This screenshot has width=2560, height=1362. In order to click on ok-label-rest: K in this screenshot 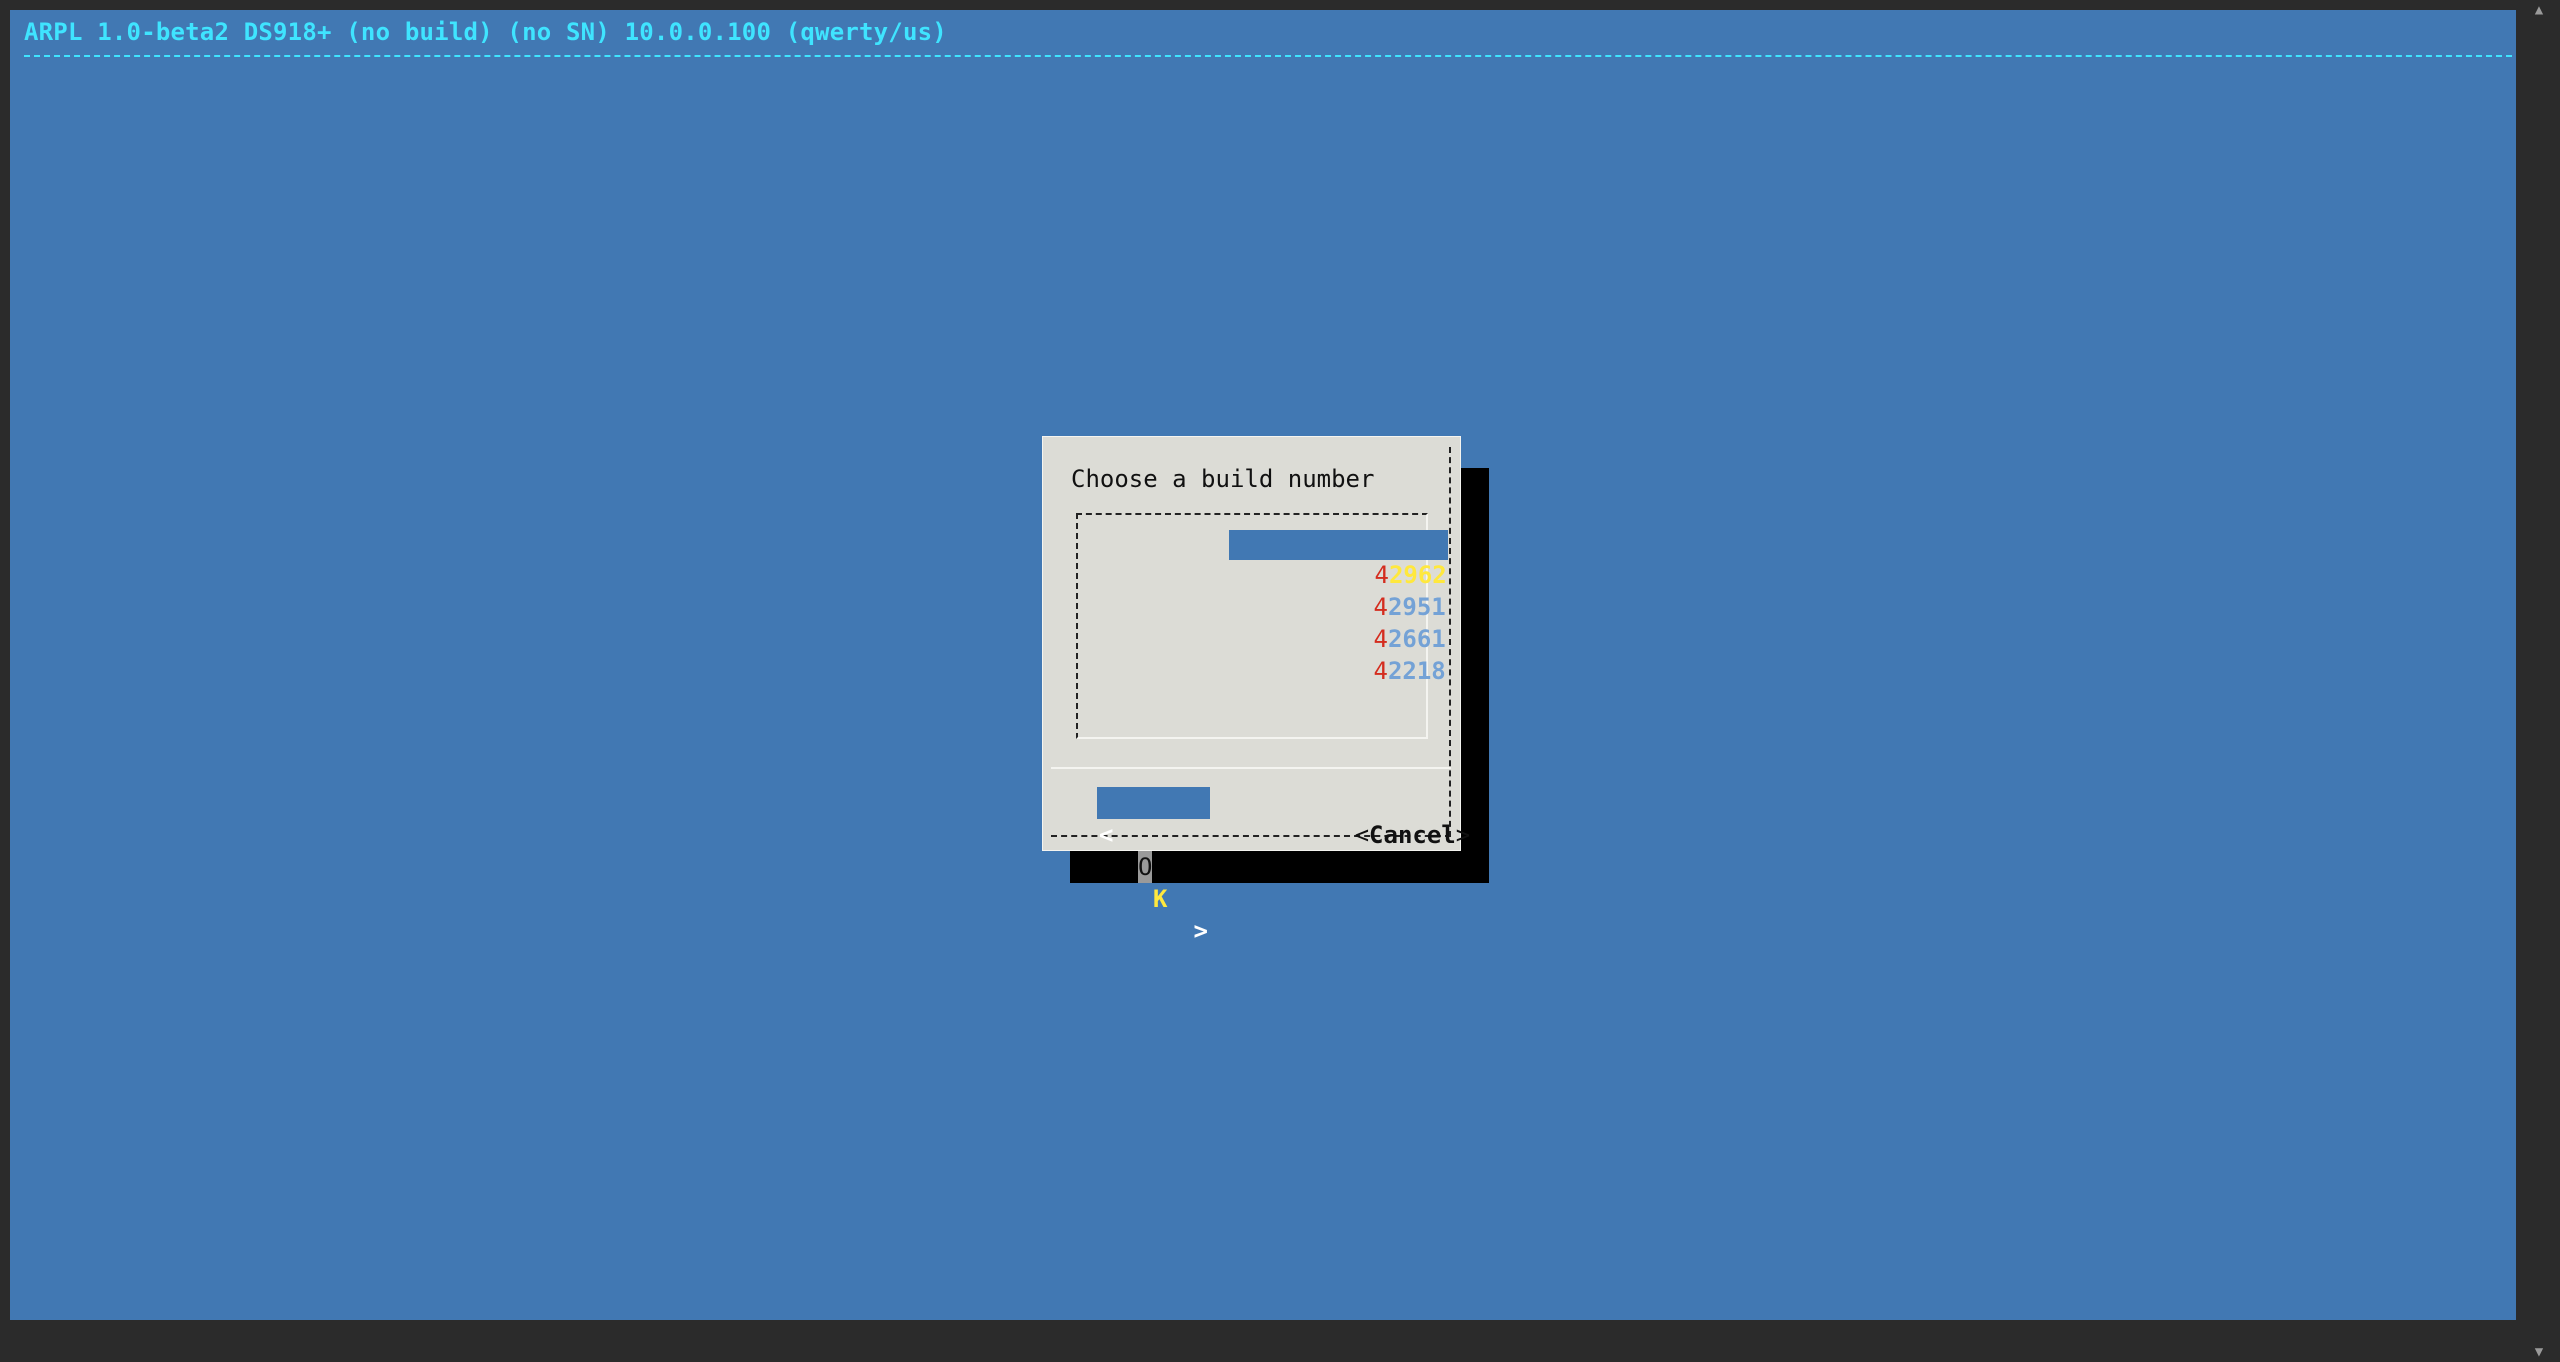, I will do `click(1160, 899)`.